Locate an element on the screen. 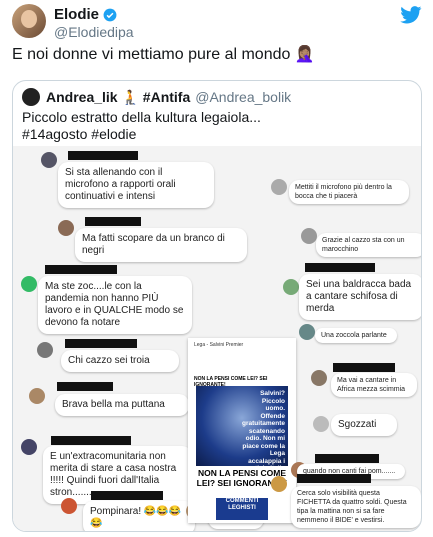 This screenshot has height=537, width=433. comment-bubble: Brava bella ma puttana is located at coordinates (122, 405).